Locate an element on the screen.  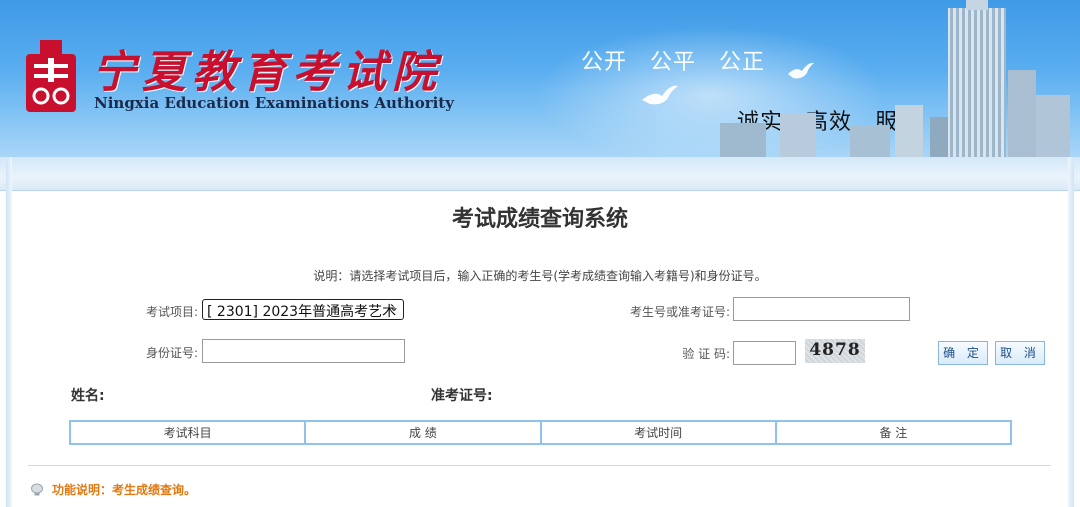
lightbulb-icon is located at coordinates (37, 489).